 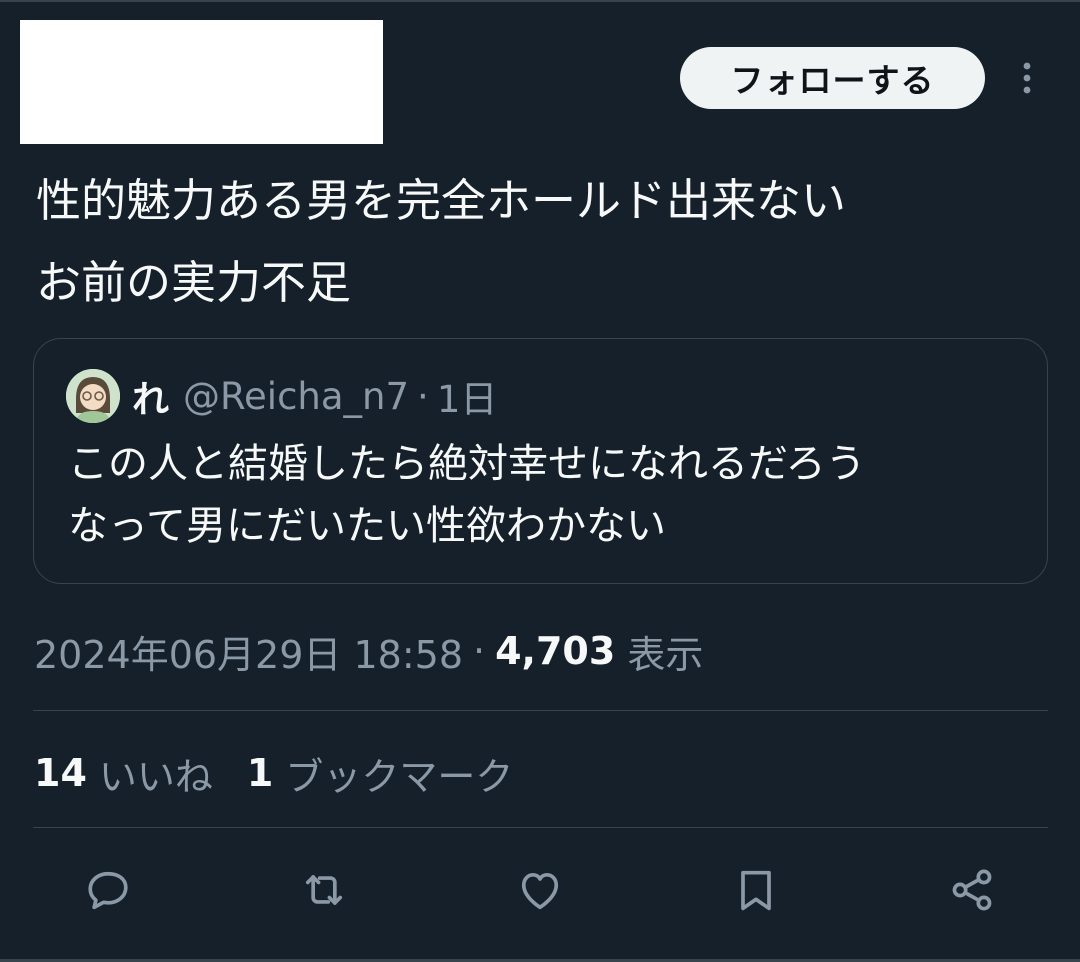 I want to click on quoted-tweet-header: れ @Reicha_n7 · 1日, so click(x=314, y=396).